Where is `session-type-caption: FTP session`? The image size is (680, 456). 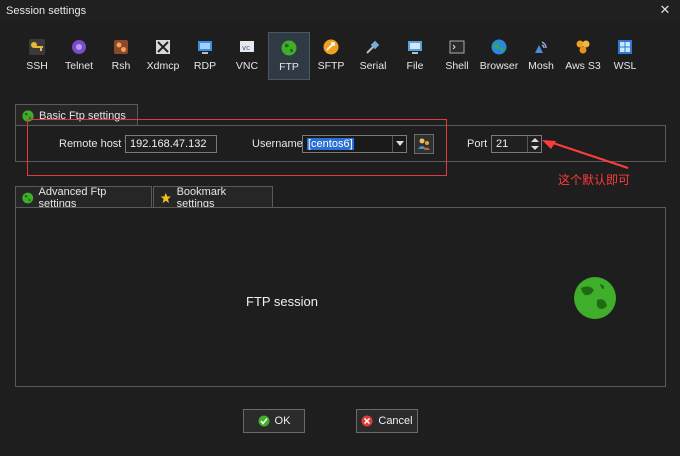 session-type-caption: FTP session is located at coordinates (282, 301).